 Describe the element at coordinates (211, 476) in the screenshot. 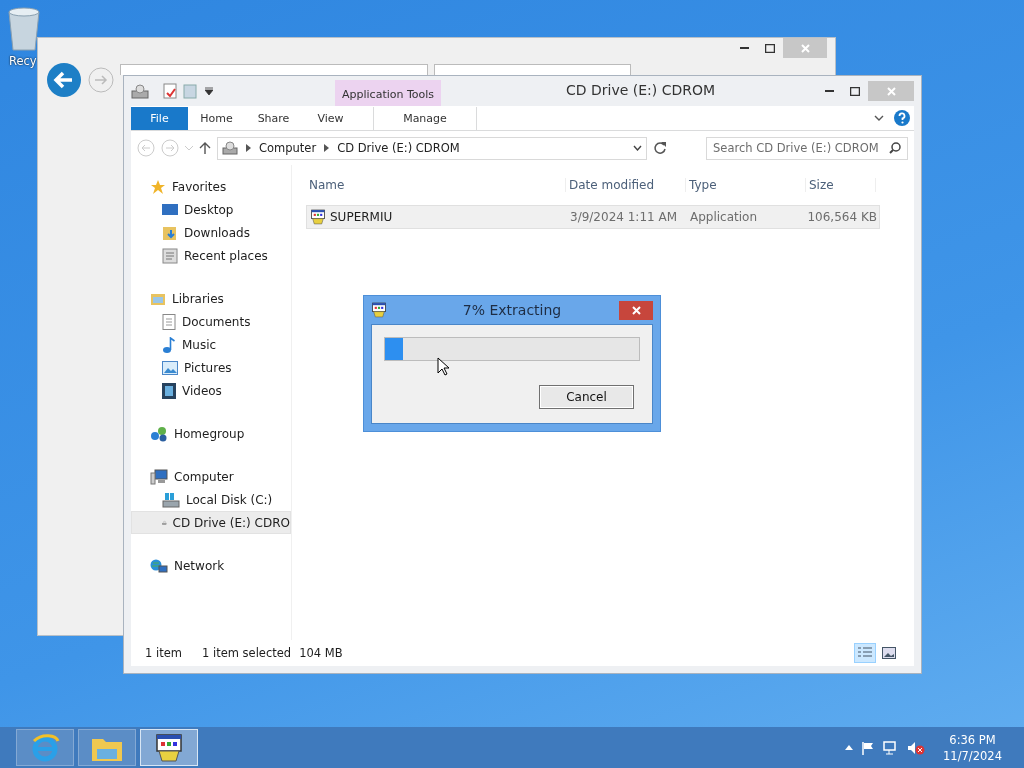

I see `sidebar-item: Computer` at that location.